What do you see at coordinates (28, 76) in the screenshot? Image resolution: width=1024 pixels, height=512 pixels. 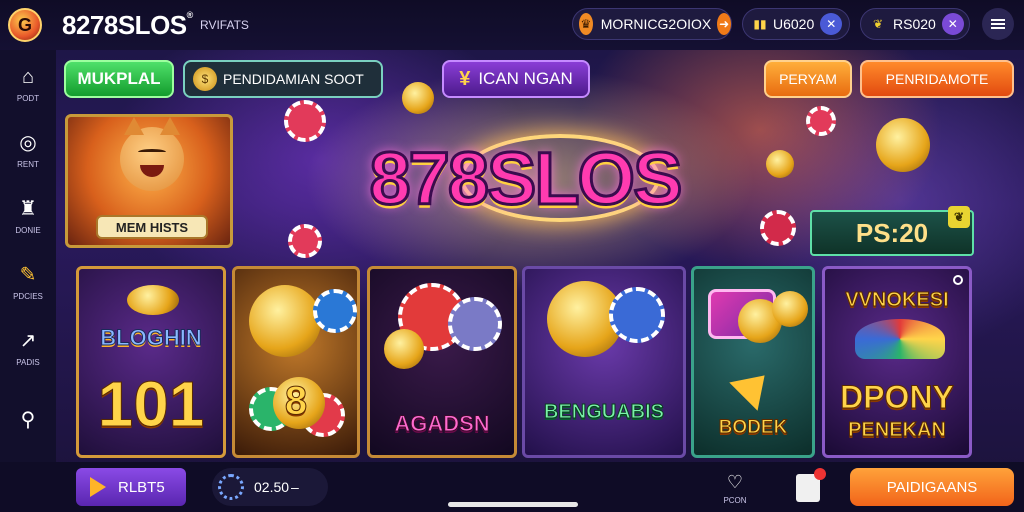 I see `home-icon: ⌂` at bounding box center [28, 76].